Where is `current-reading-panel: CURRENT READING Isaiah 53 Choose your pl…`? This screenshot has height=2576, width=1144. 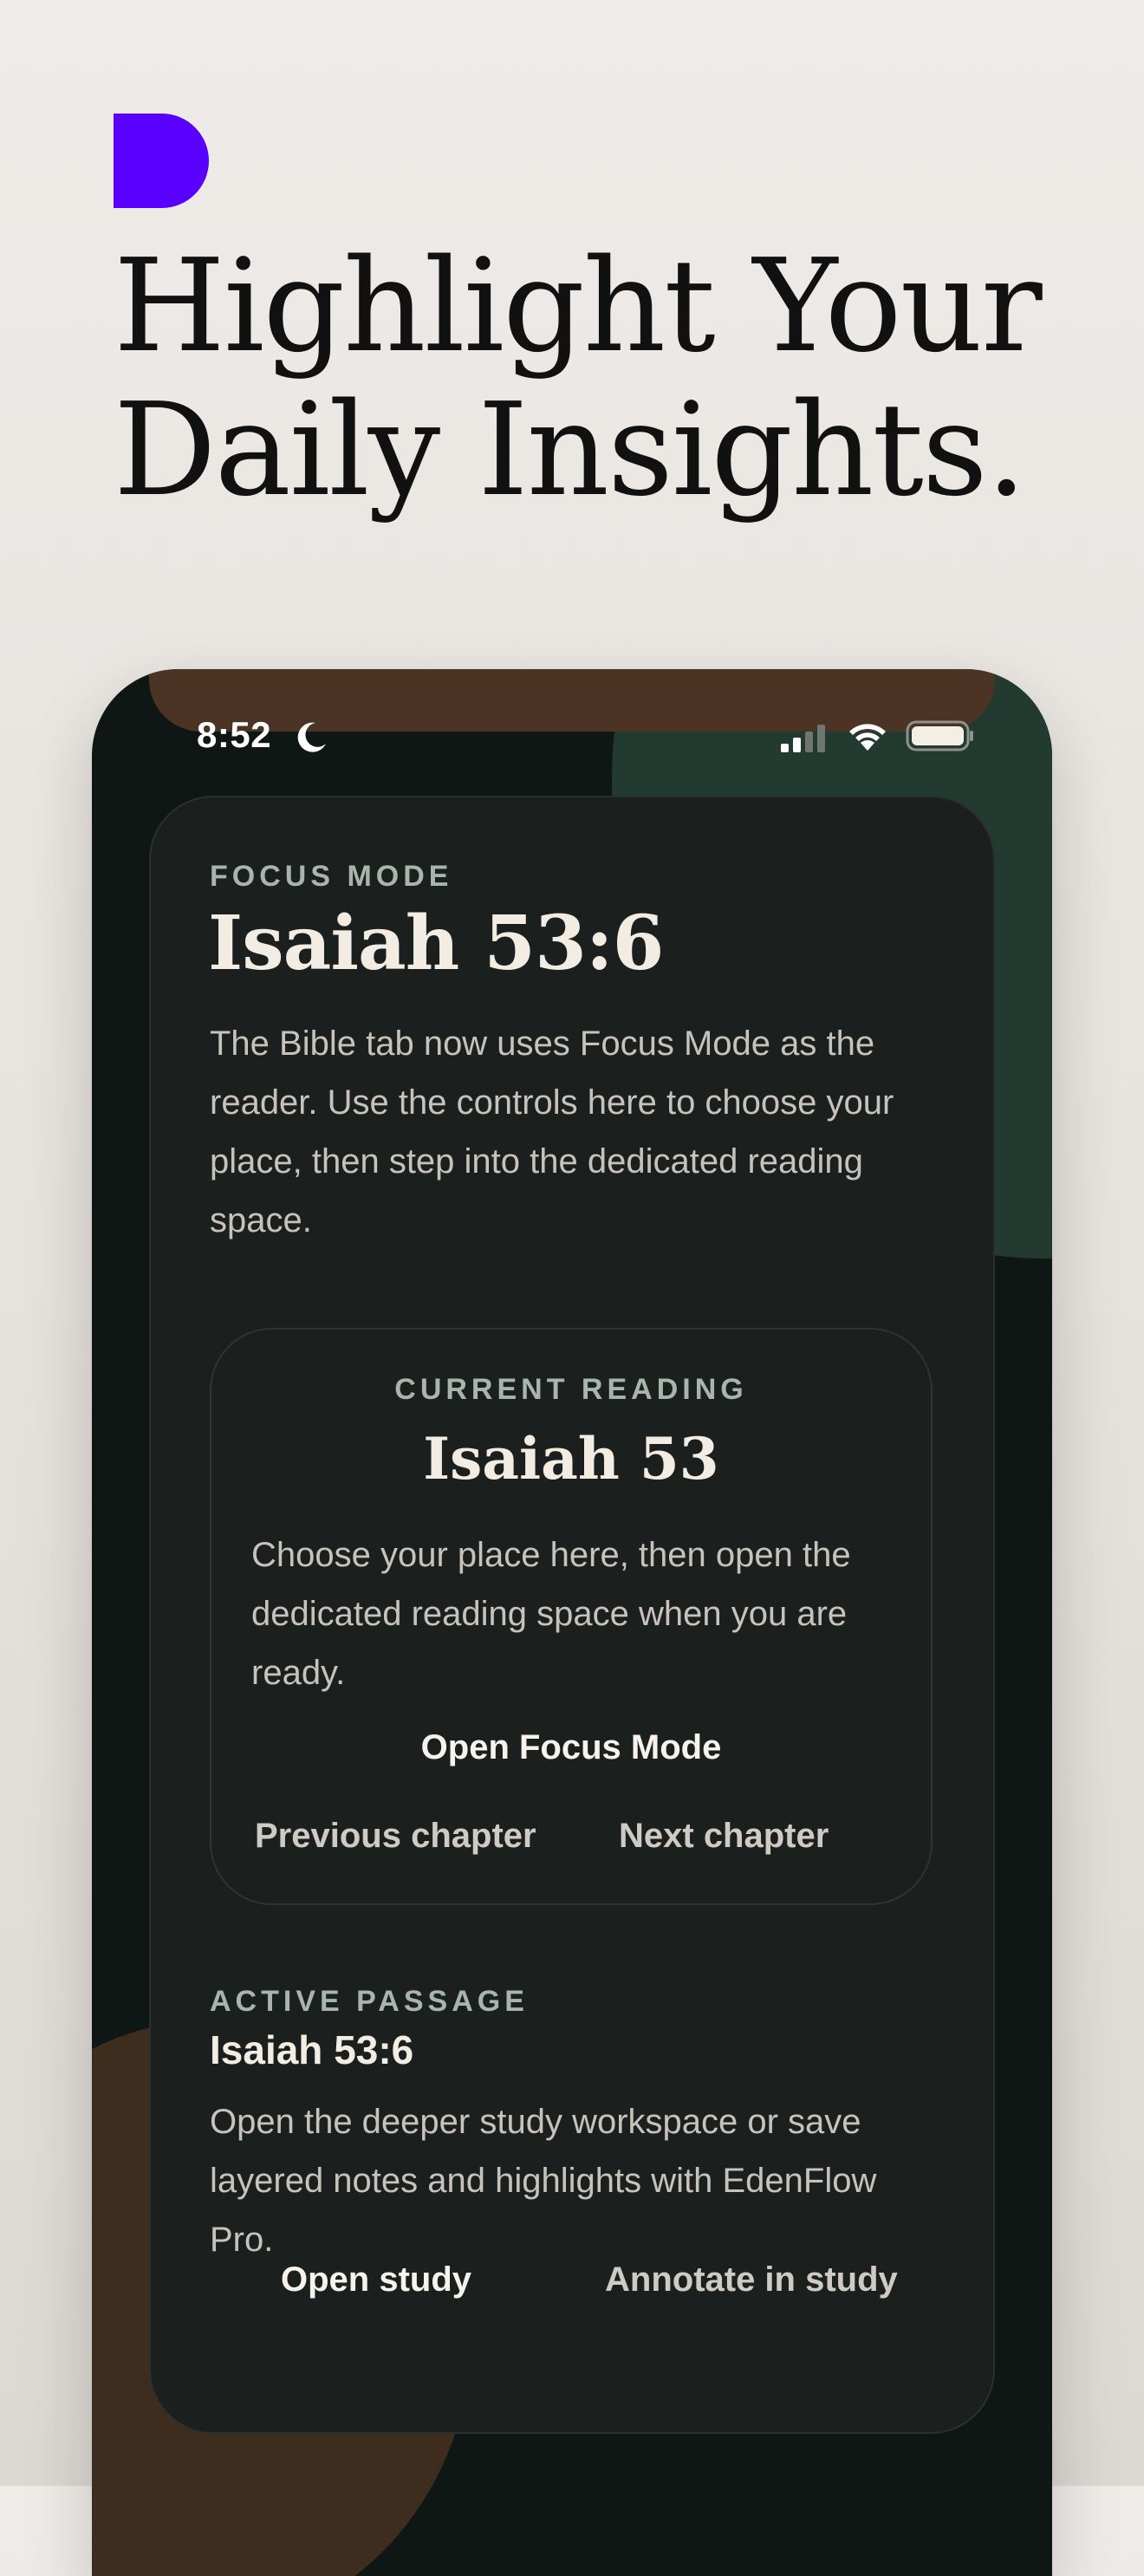
current-reading-panel: CURRENT READING Isaiah 53 Choose your pl… is located at coordinates (571, 1616).